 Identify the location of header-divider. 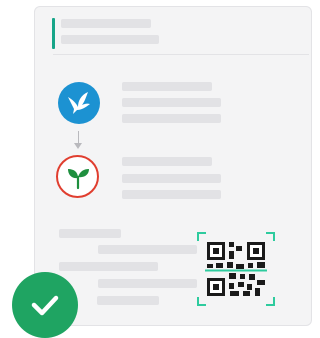
(181, 54).